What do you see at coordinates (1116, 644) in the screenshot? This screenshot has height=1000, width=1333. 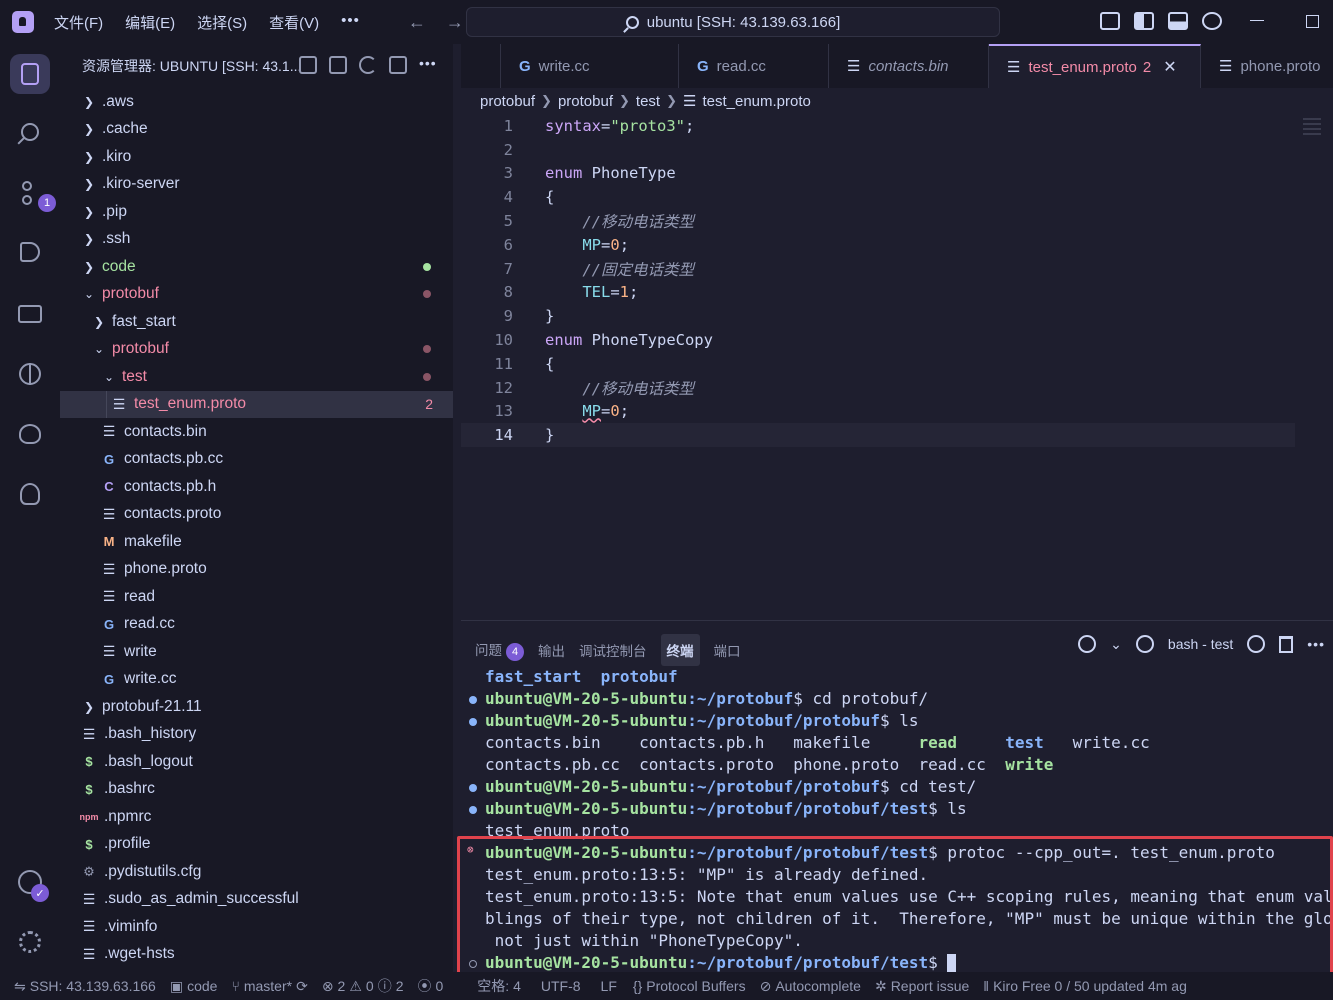 I see `chevron-down-icon: ⌄` at bounding box center [1116, 644].